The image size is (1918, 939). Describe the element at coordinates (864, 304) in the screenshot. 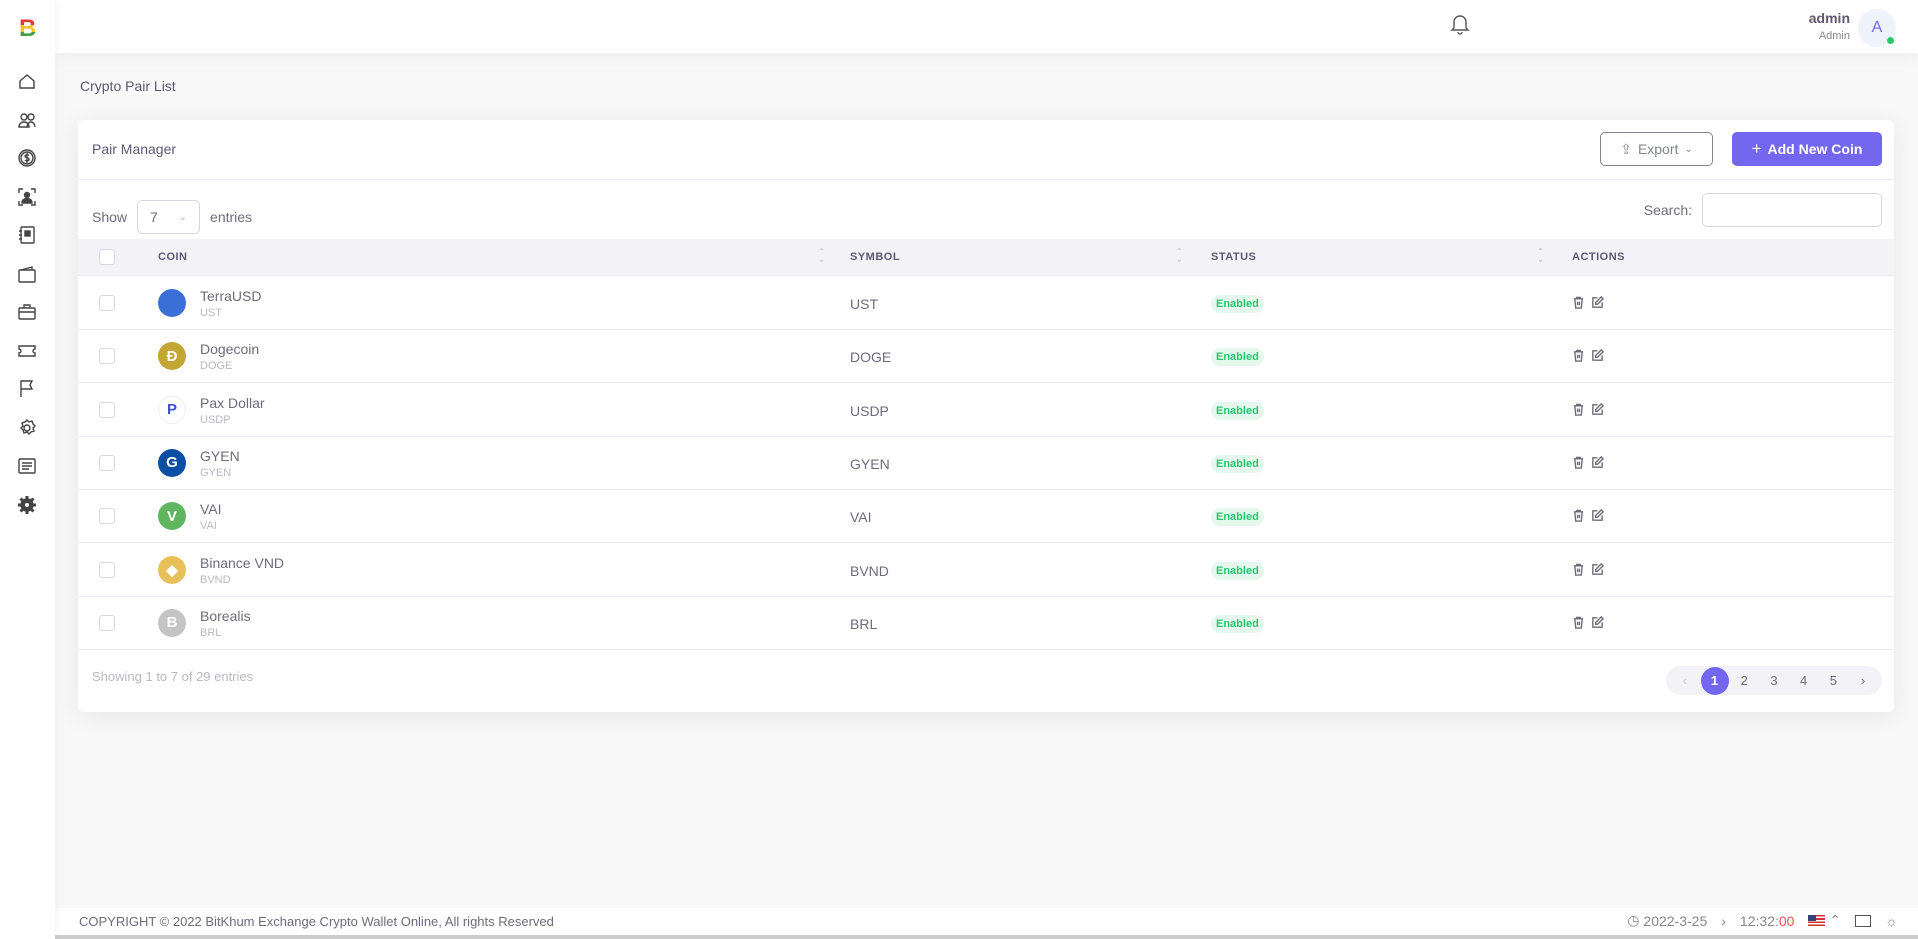

I see `coin-symbol: UST` at that location.